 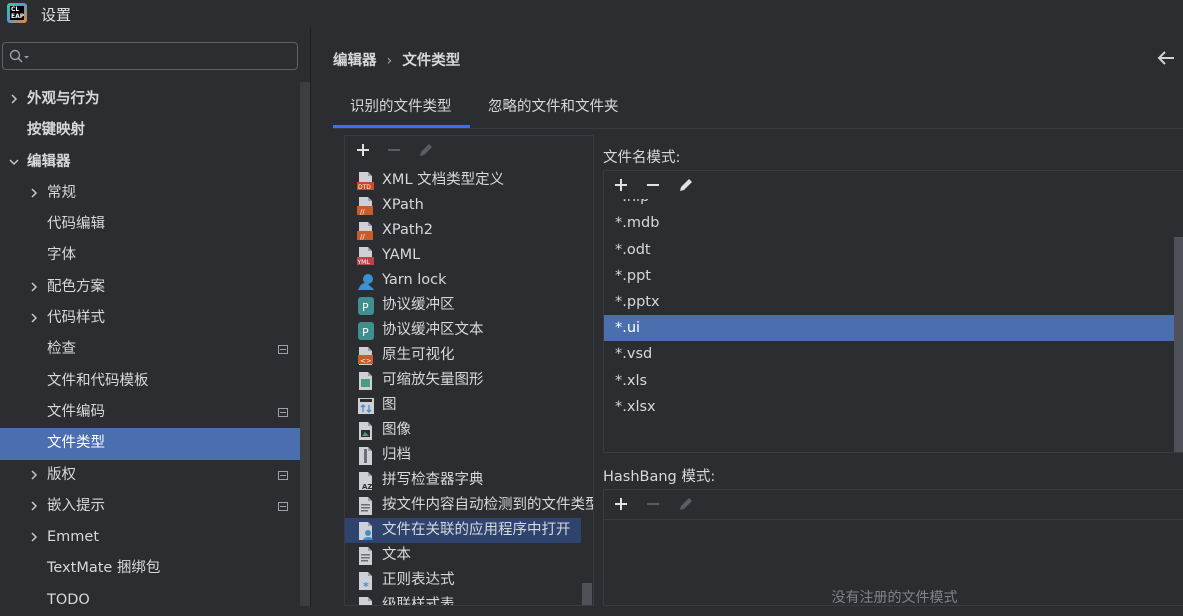 I want to click on pattern-item: *.pptx, so click(x=889, y=302).